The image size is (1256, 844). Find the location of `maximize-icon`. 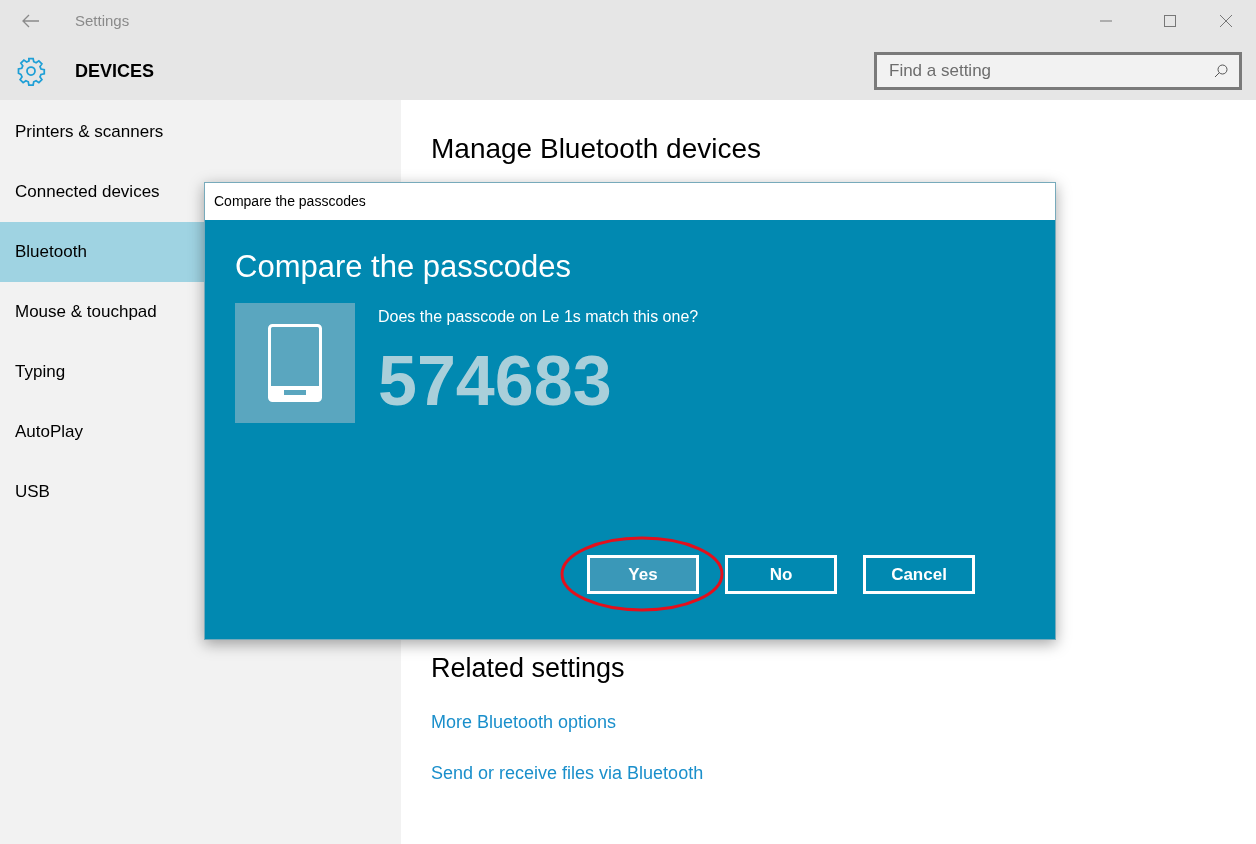

maximize-icon is located at coordinates (1170, 21).